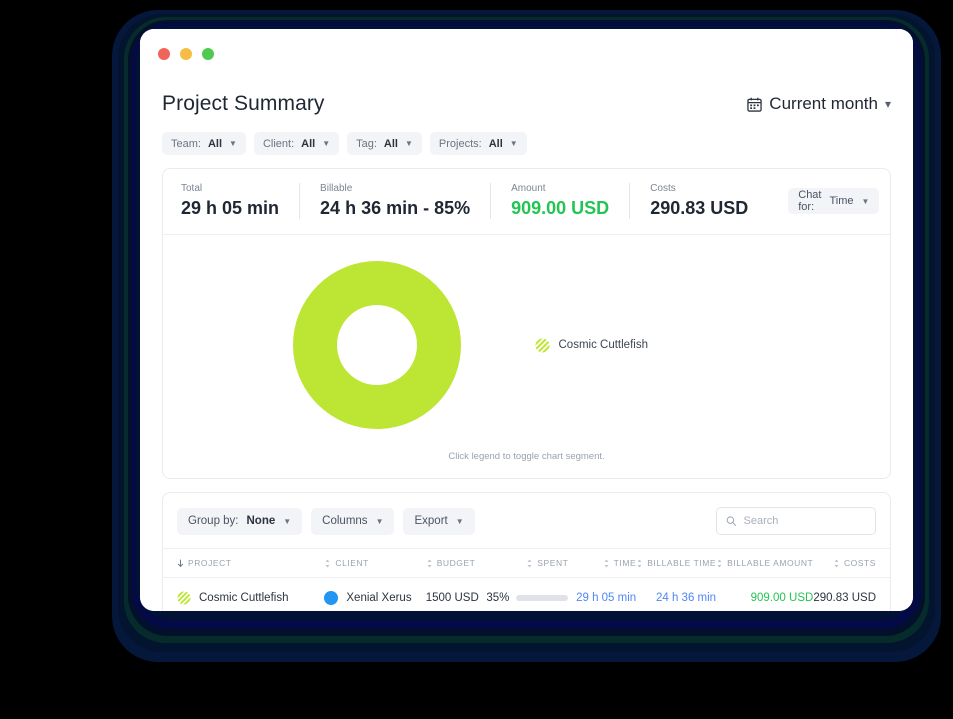 The width and height of the screenshot is (953, 719). What do you see at coordinates (495, 143) in the screenshot?
I see `filter-projects-value: All` at bounding box center [495, 143].